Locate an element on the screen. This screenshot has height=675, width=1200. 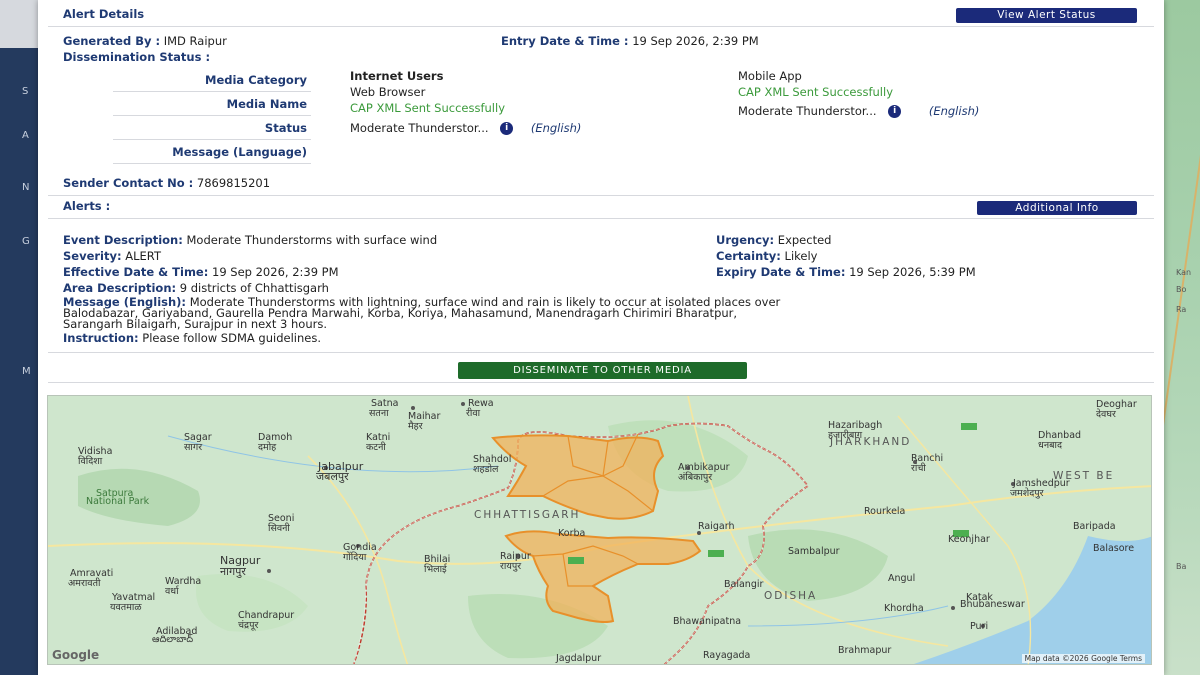
sender-contact-value: 7869815201 is located at coordinates (233, 183).